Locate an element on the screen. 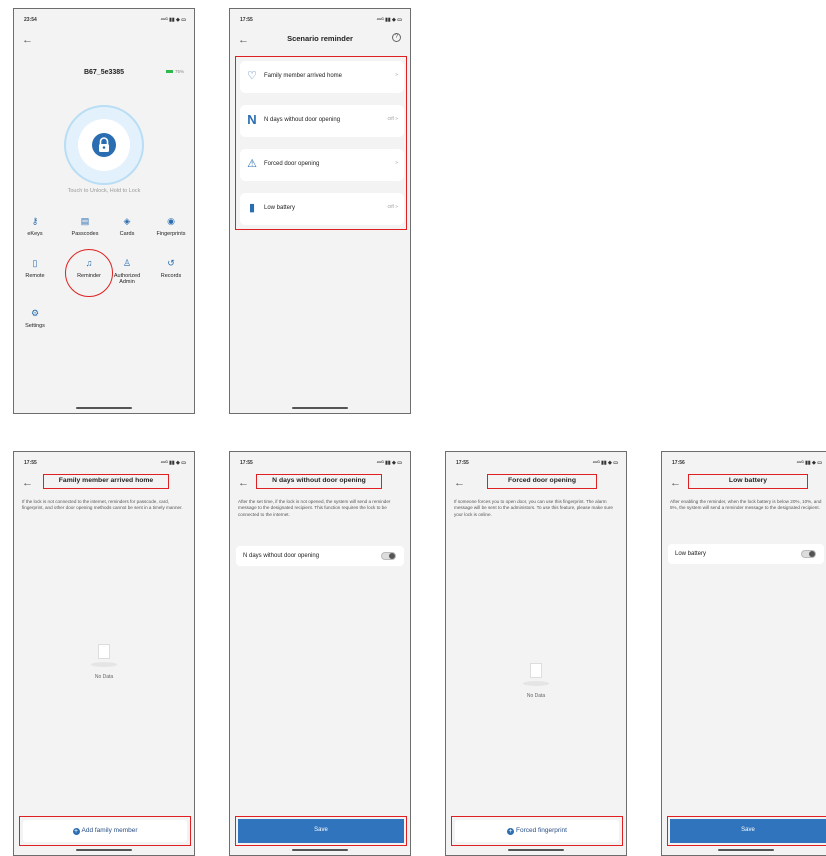  low-battery-toggle-row: Low battery is located at coordinates (746, 554).